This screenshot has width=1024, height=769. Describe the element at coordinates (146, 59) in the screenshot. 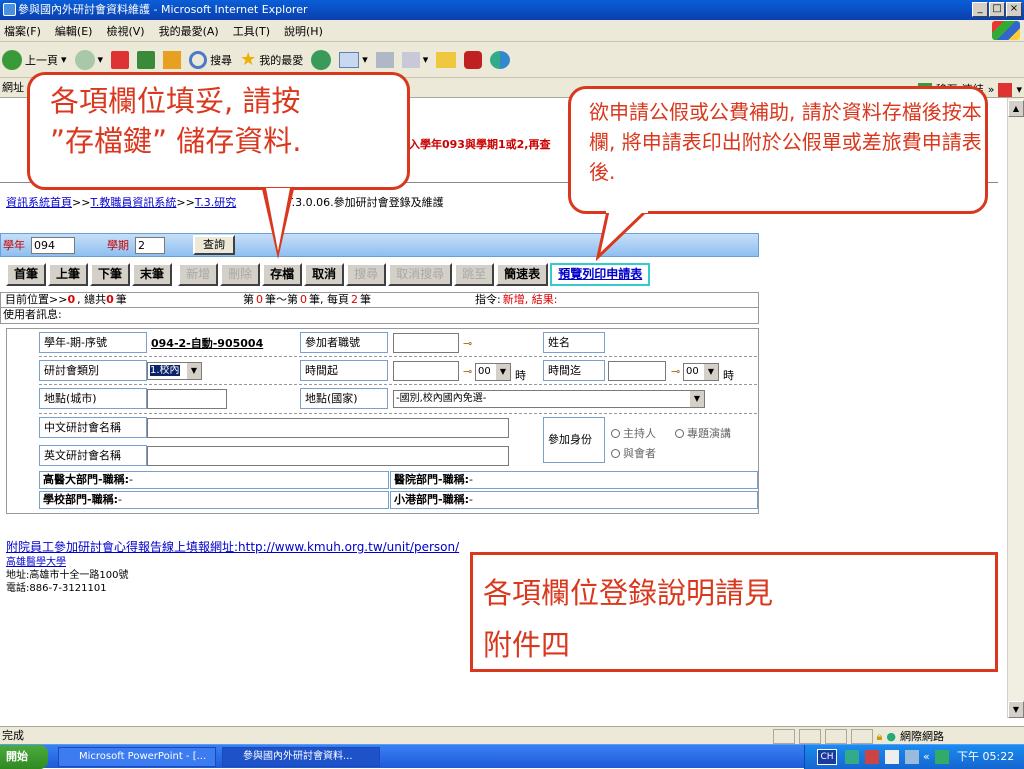

I see `refresh-button` at that location.